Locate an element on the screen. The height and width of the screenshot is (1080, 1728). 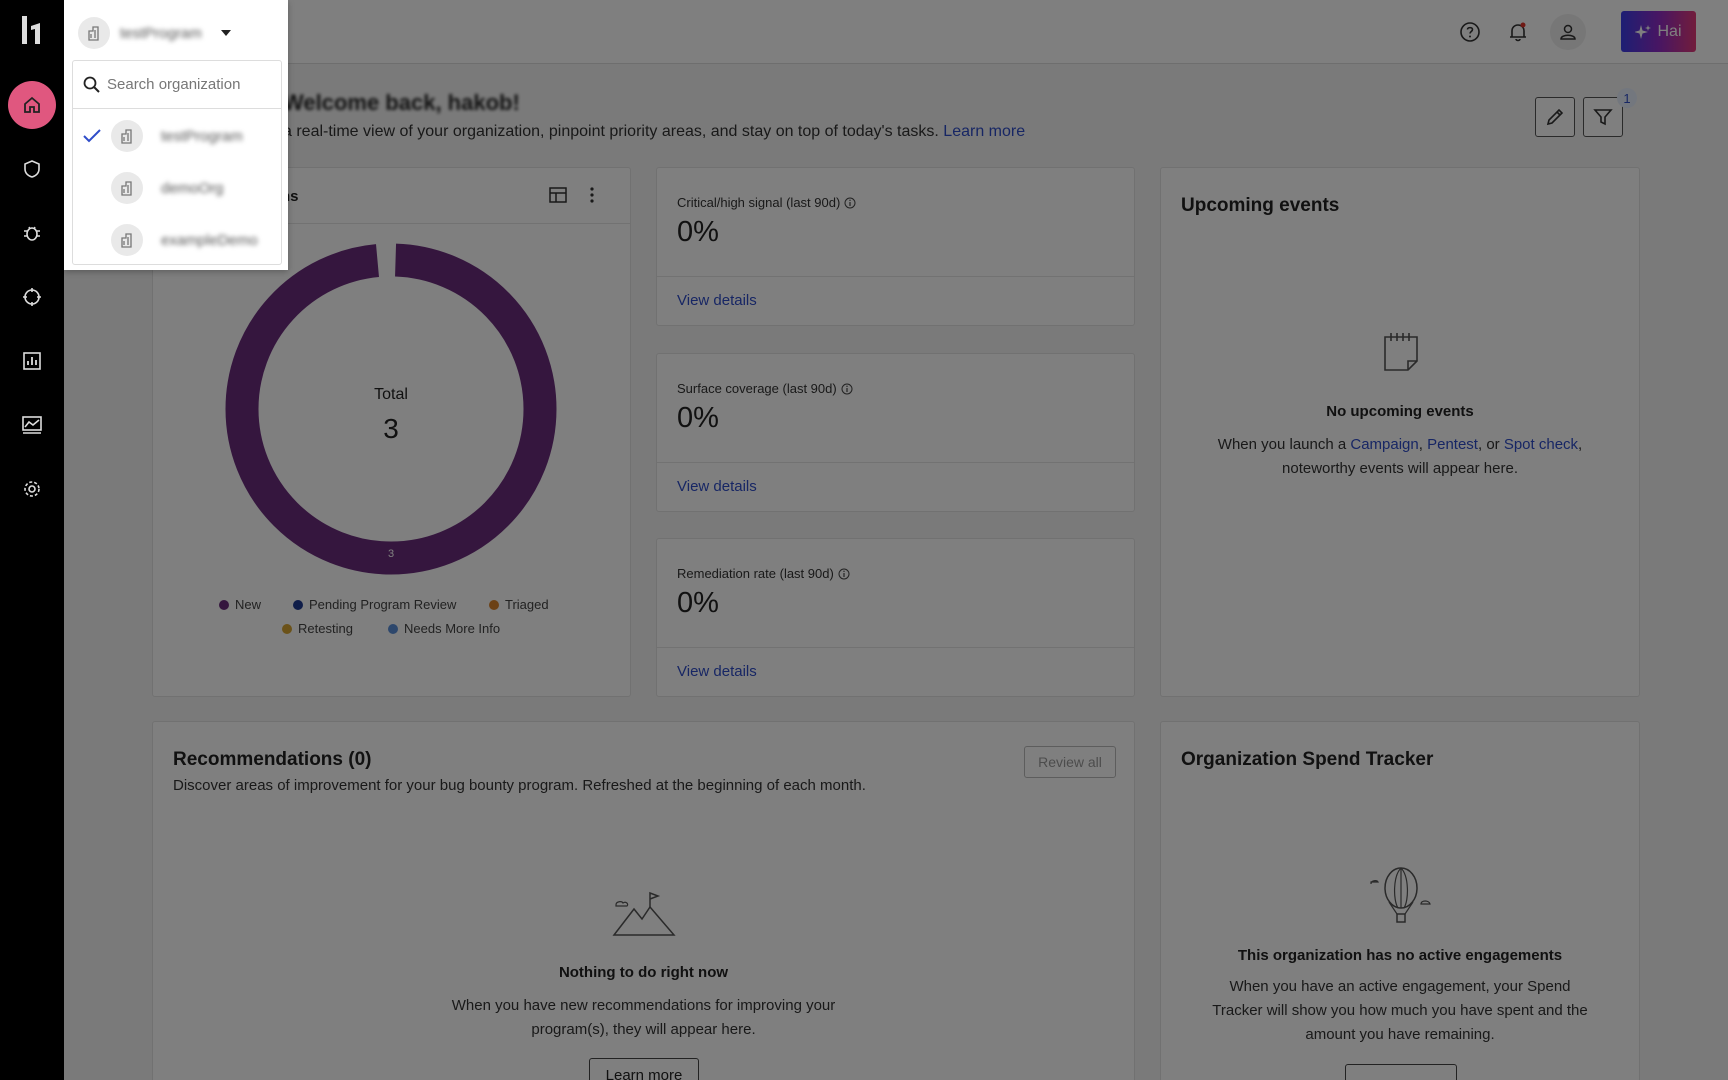
nav-settings is located at coordinates (32, 489).